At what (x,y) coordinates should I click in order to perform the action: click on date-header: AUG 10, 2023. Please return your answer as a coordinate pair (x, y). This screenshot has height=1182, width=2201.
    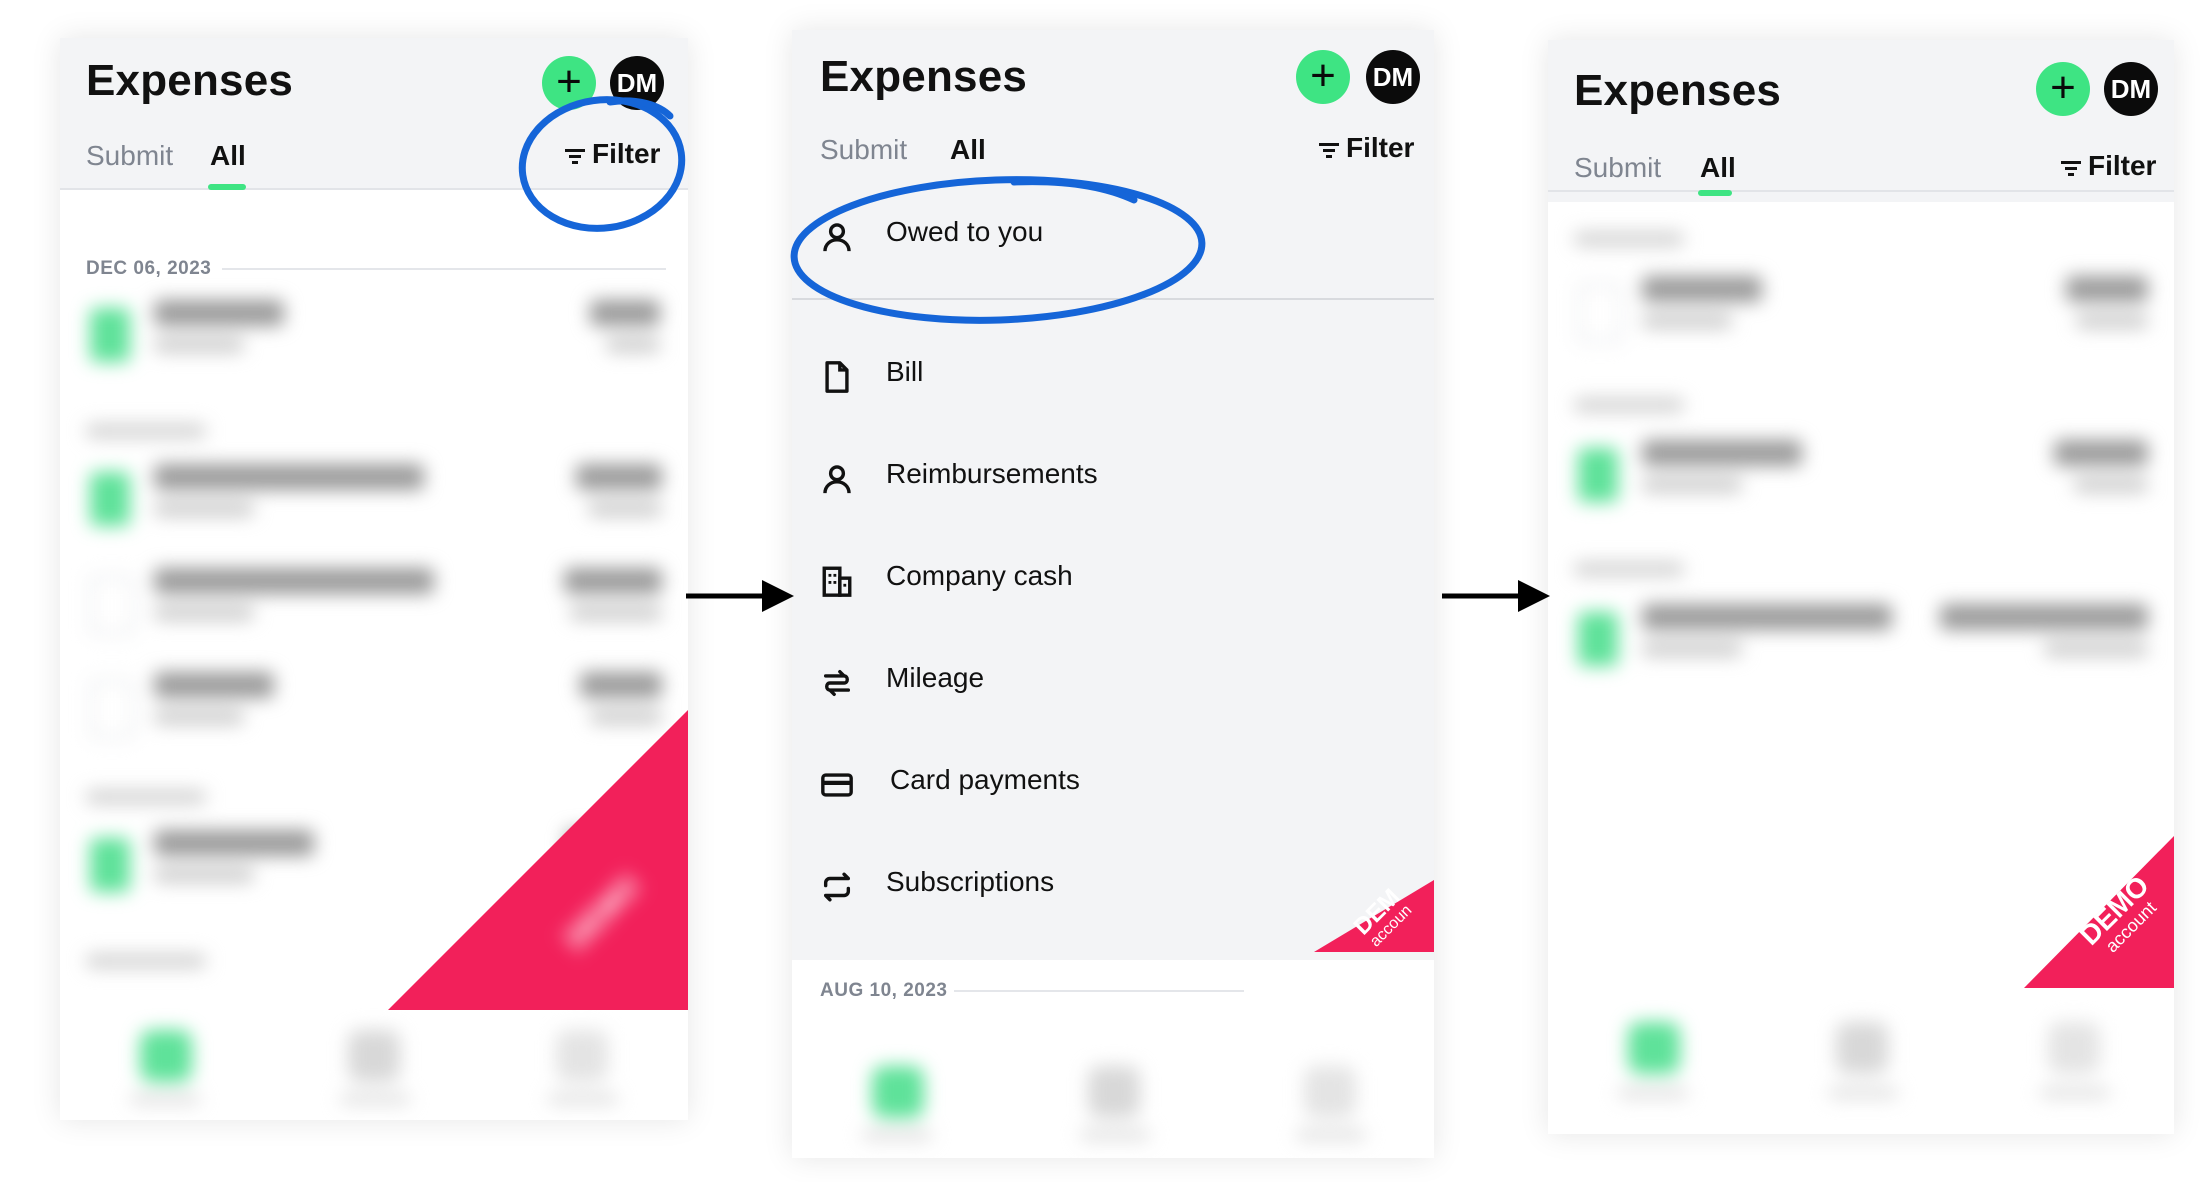
    Looking at the image, I should click on (884, 990).